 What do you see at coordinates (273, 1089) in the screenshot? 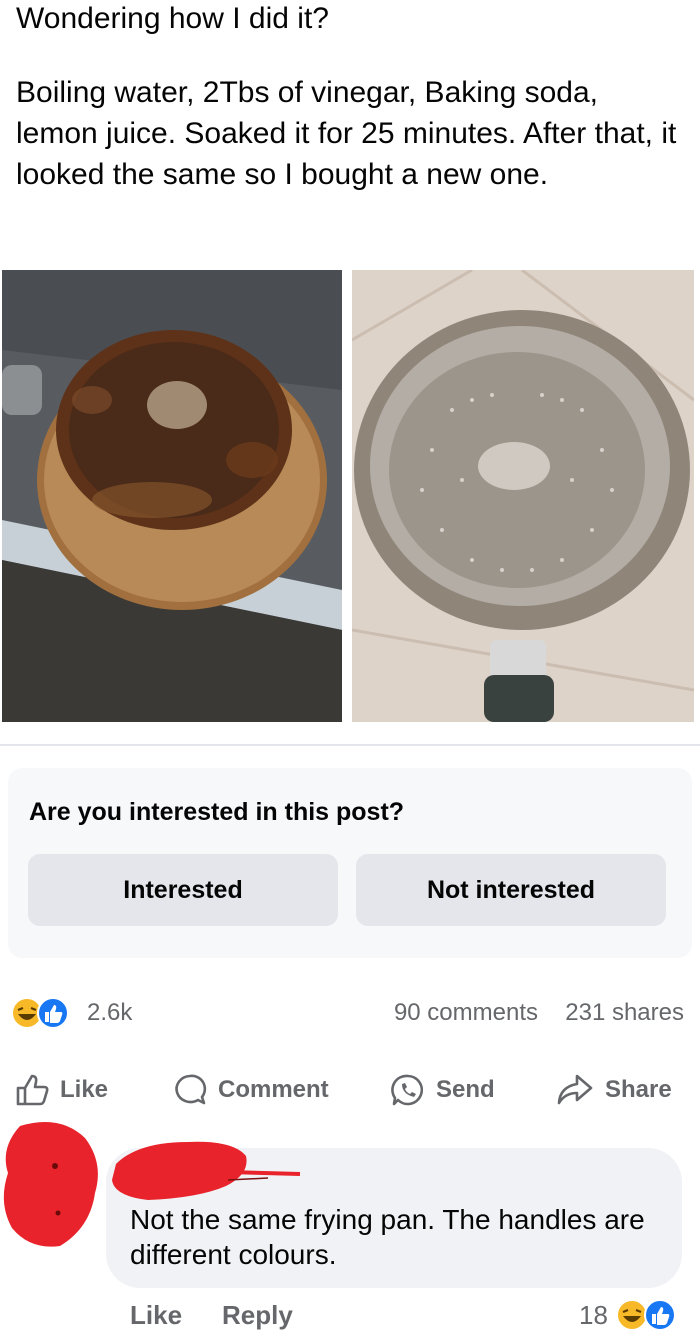
I see `comment-label: Comment` at bounding box center [273, 1089].